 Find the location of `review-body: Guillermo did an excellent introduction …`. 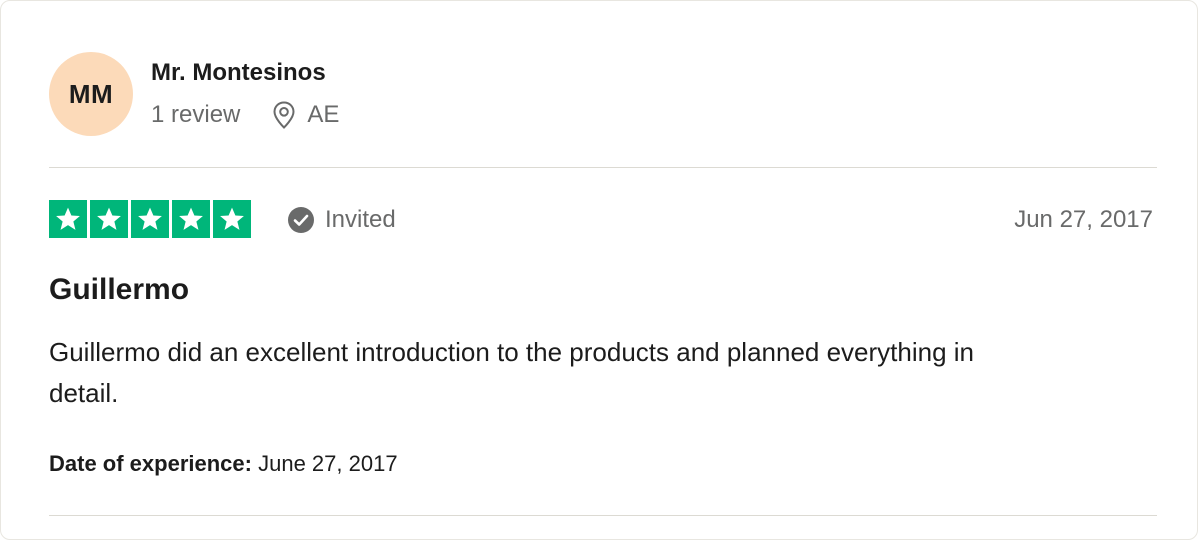

review-body: Guillermo did an excellent introduction … is located at coordinates (512, 372).